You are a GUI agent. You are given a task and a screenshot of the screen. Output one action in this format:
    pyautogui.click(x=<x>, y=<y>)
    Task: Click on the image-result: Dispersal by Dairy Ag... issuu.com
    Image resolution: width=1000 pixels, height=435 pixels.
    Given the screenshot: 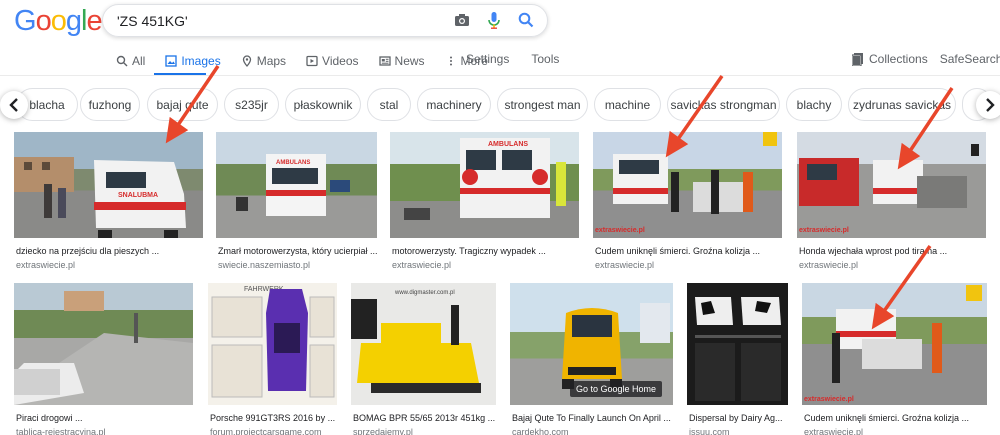 What is the action you would take?
    pyautogui.click(x=738, y=359)
    